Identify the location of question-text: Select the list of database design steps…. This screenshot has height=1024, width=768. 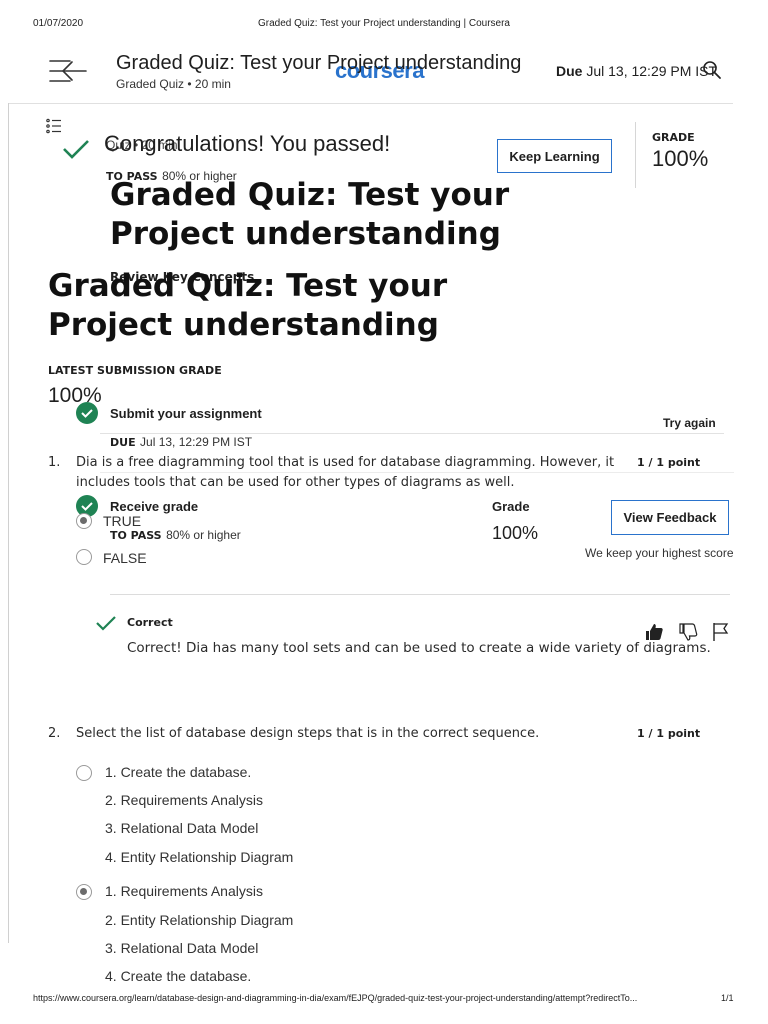
(308, 733).